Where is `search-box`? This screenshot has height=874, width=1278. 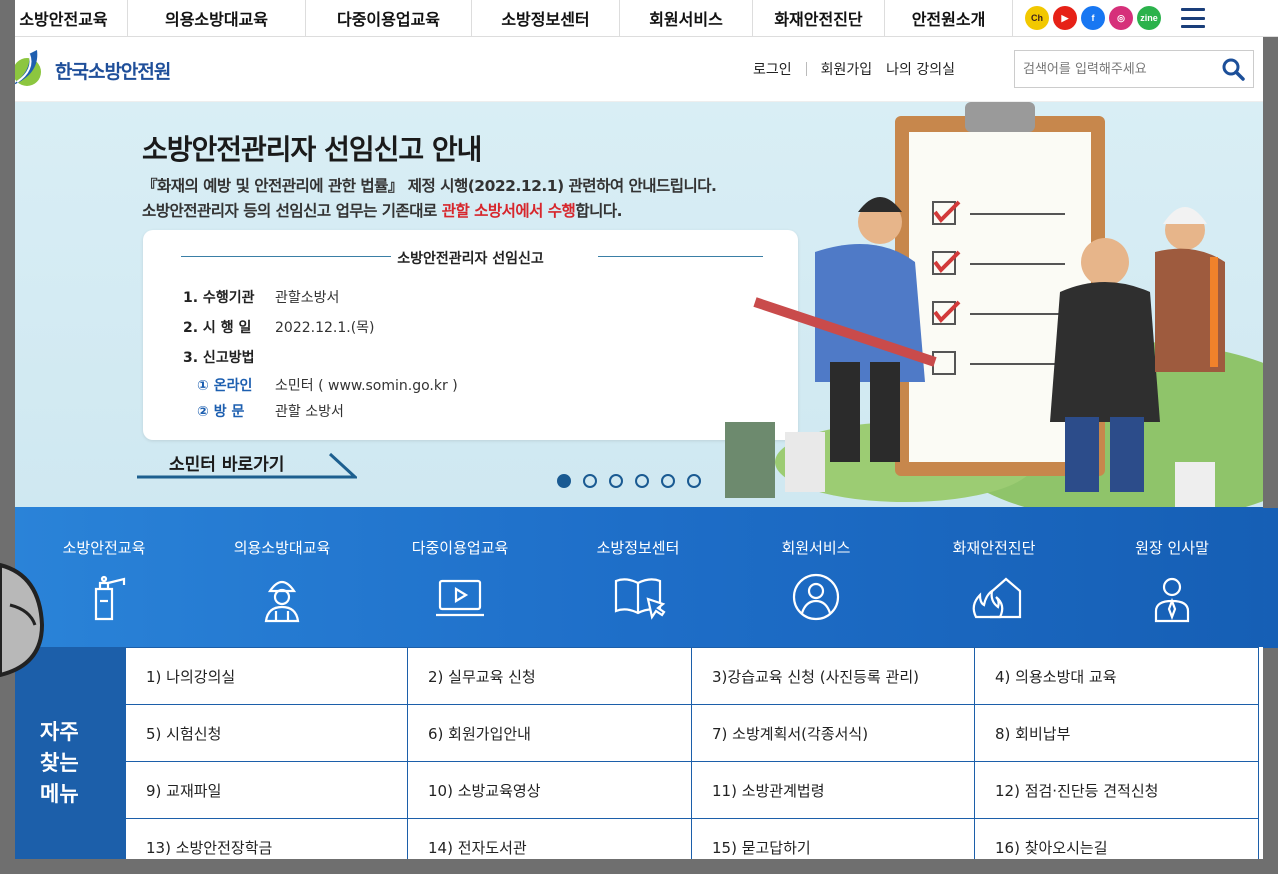 search-box is located at coordinates (1134, 69).